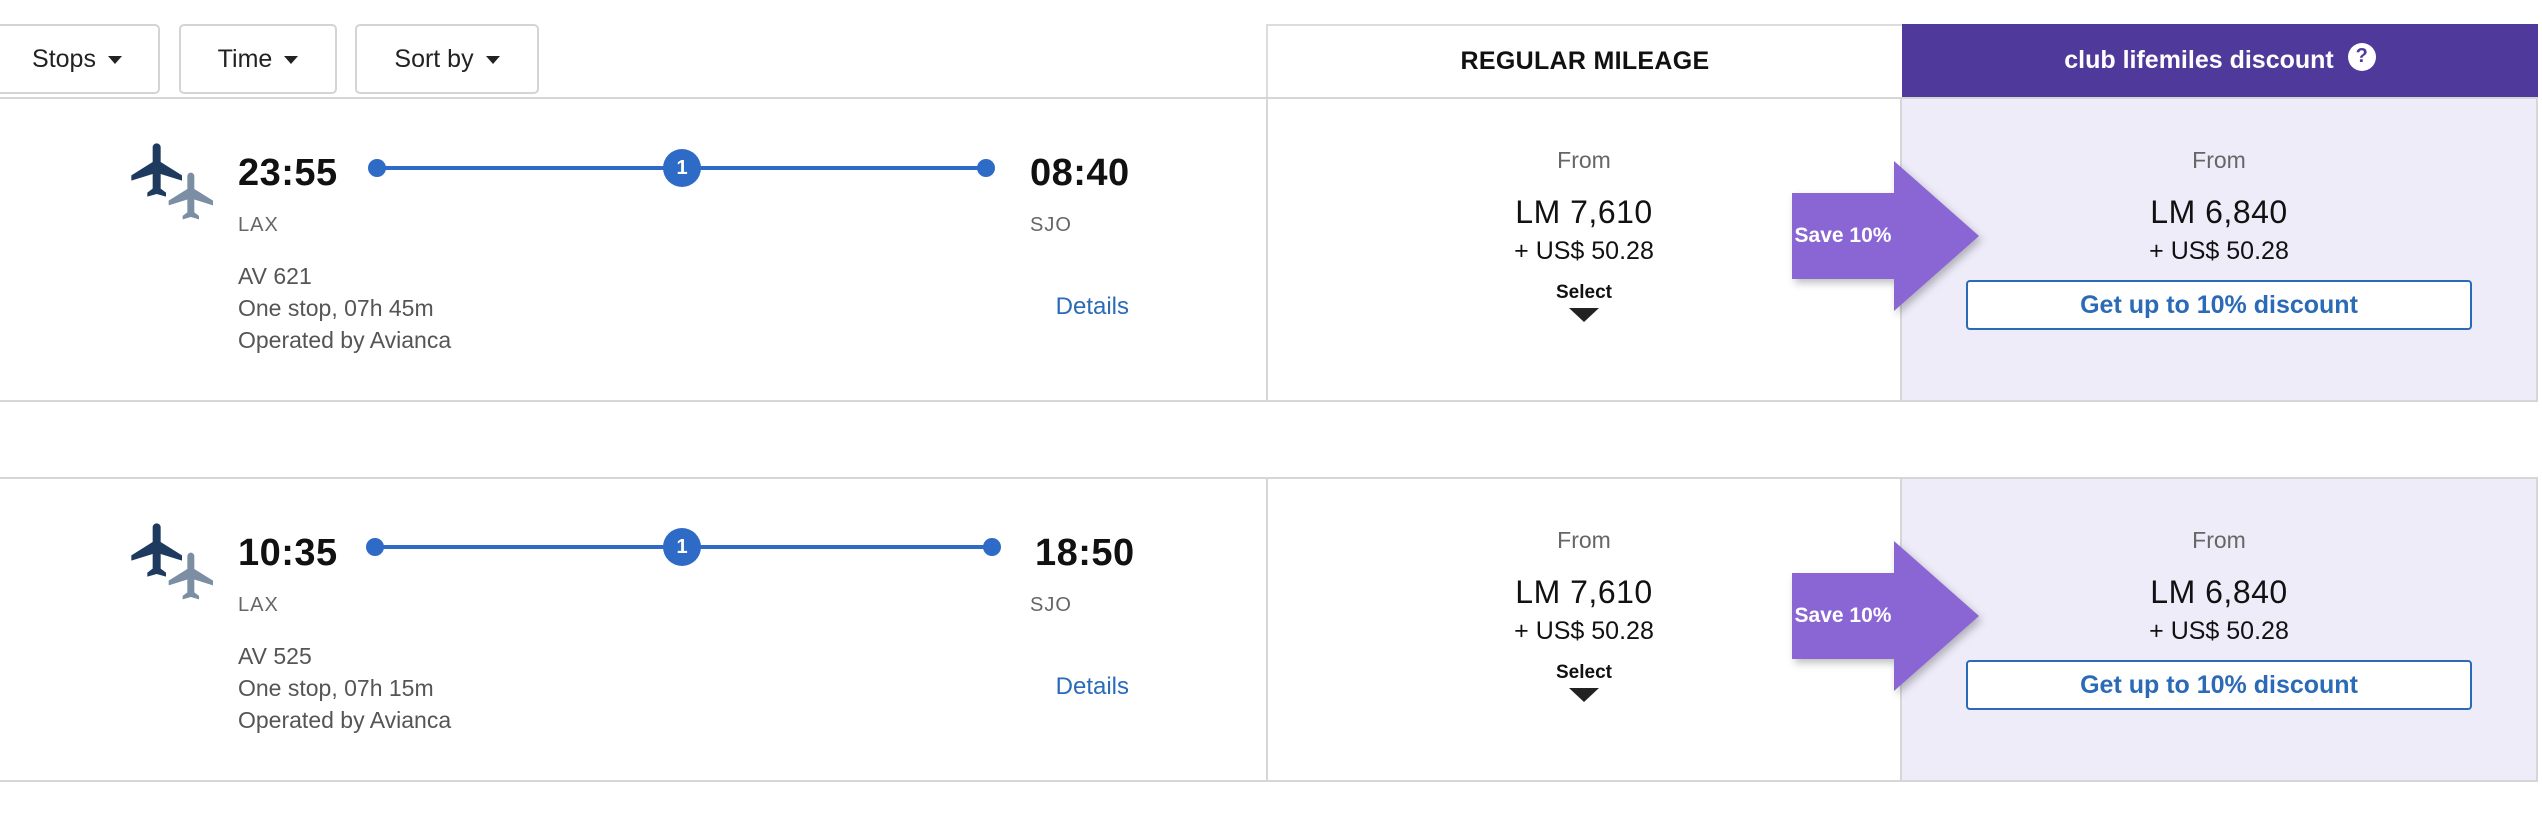  What do you see at coordinates (336, 688) in the screenshot?
I see `flight-duration: One stop, 07h 15m` at bounding box center [336, 688].